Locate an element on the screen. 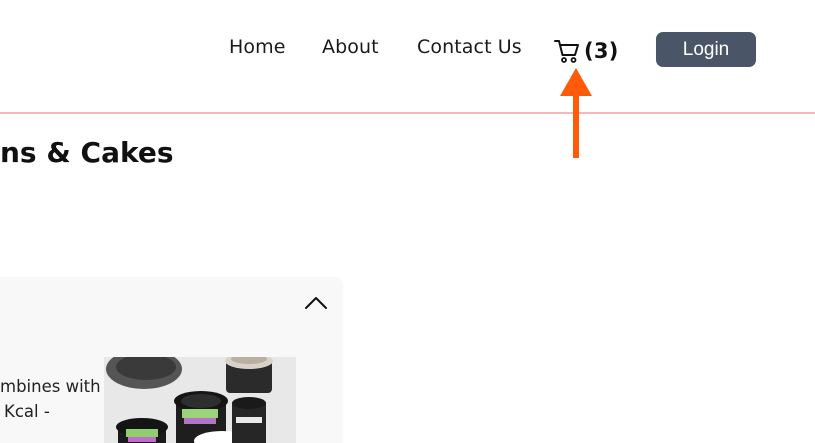 Image resolution: width=815 pixels, height=443 pixels. cart-button: (3) is located at coordinates (586, 51).